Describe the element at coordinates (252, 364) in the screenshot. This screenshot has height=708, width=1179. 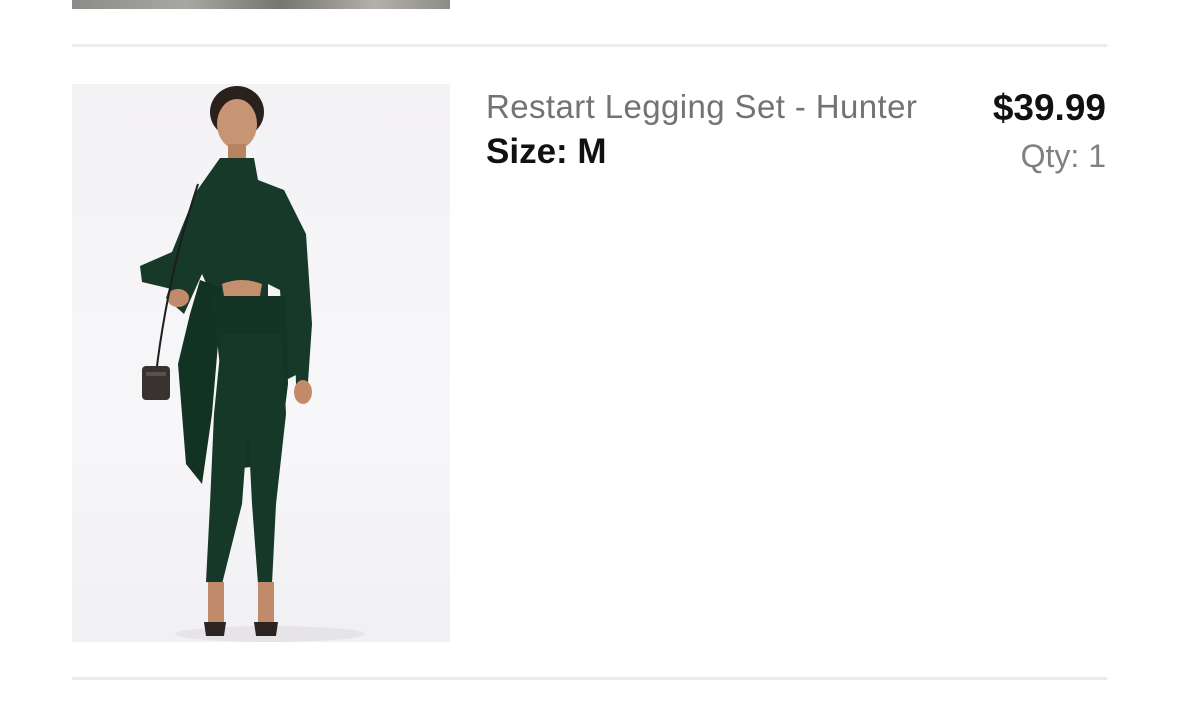
I see `model-illustration` at that location.